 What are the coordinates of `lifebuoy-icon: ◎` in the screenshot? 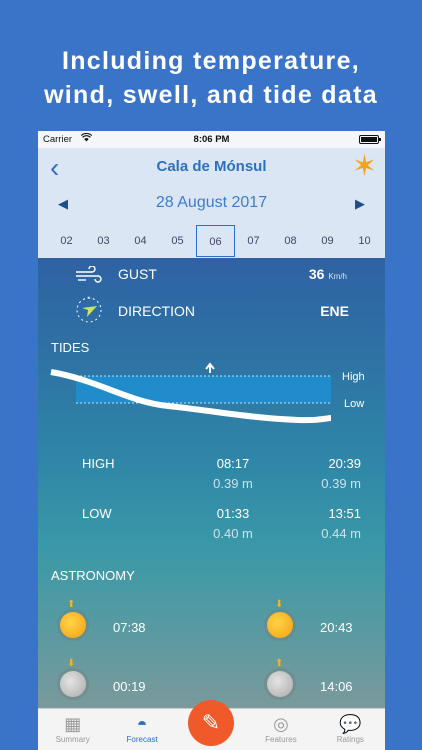 It's located at (281, 724).